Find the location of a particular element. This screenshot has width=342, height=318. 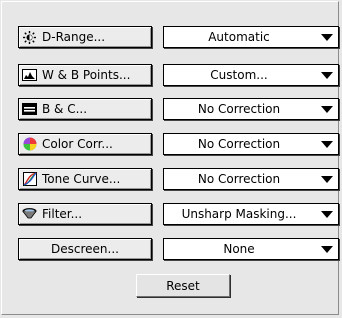

row-descreen: Descreen... None is located at coordinates (178, 249).